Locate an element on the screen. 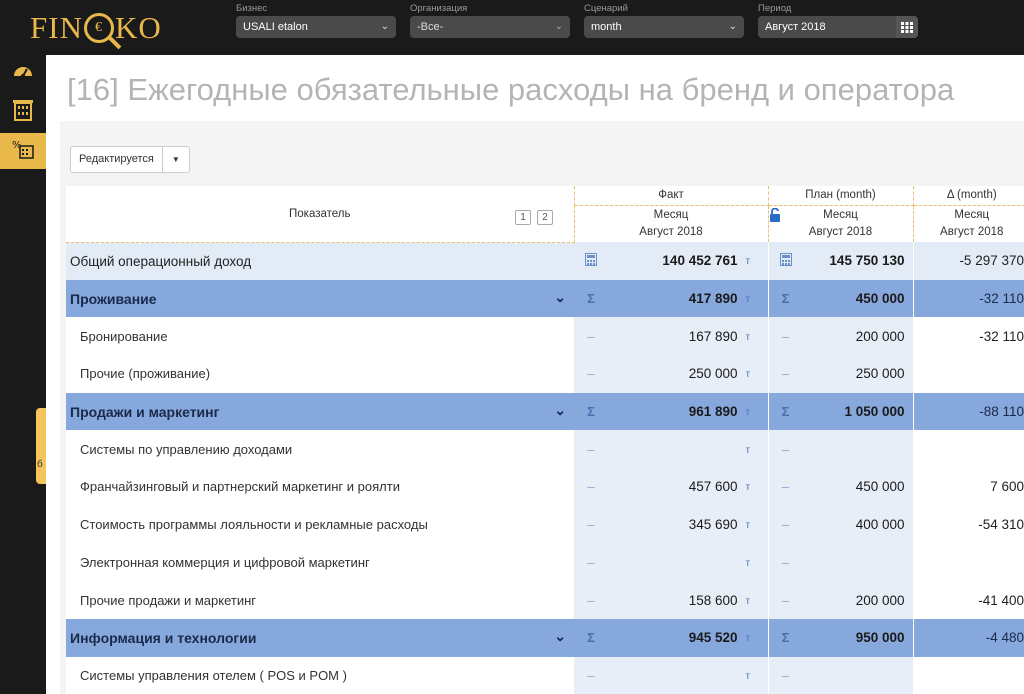 This screenshot has width=1024, height=694. plan-cell: Σ 450 000 is located at coordinates (841, 298).